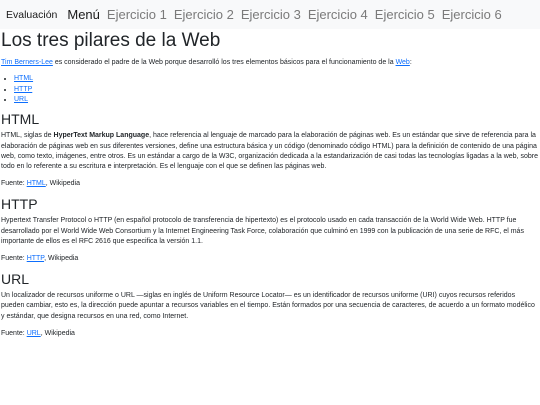  I want to click on nav-link-ejercicio-1: Ejercicio 1, so click(137, 14).